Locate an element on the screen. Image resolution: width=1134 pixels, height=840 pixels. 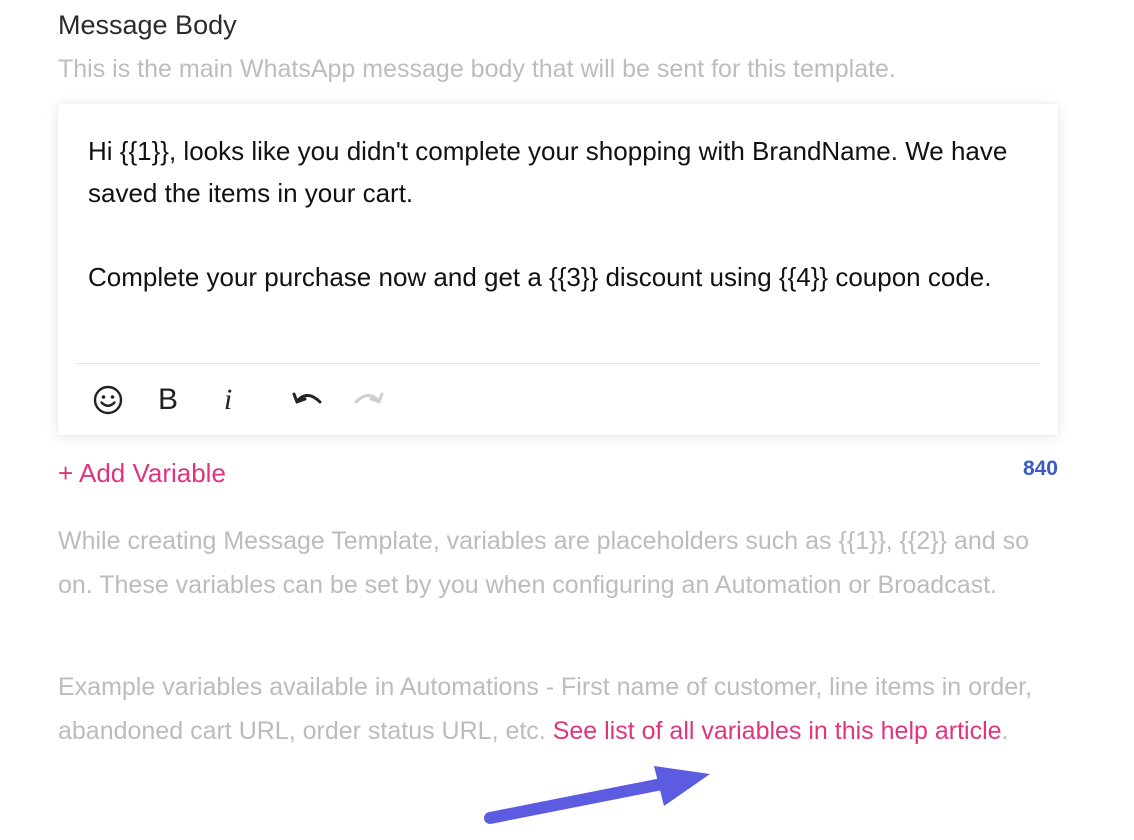
italic-icon: i is located at coordinates (228, 399).